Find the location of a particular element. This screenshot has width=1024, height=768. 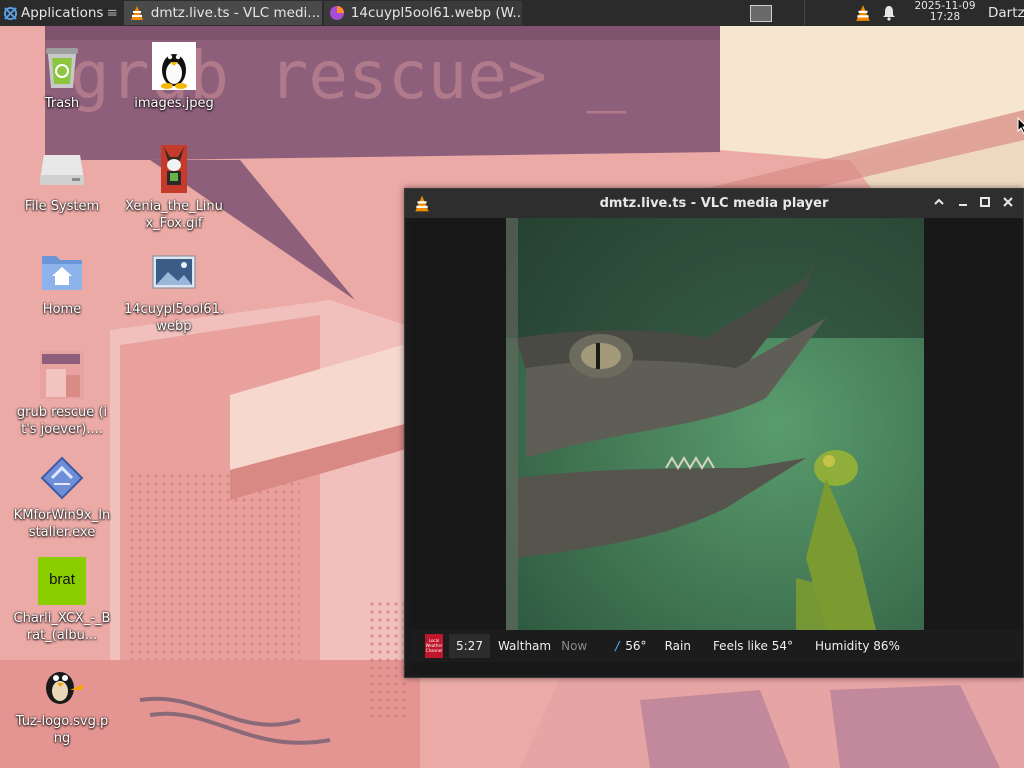

user-menu: Dartz is located at coordinates (1006, 13).